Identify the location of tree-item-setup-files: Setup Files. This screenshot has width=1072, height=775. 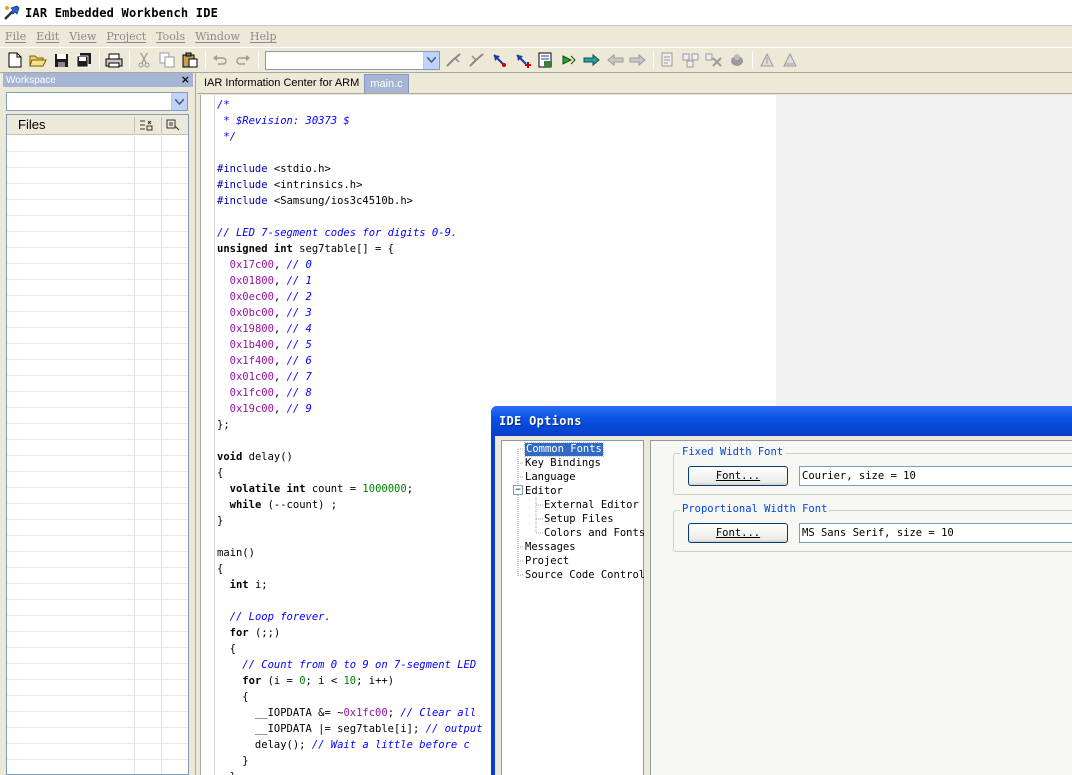
(579, 519).